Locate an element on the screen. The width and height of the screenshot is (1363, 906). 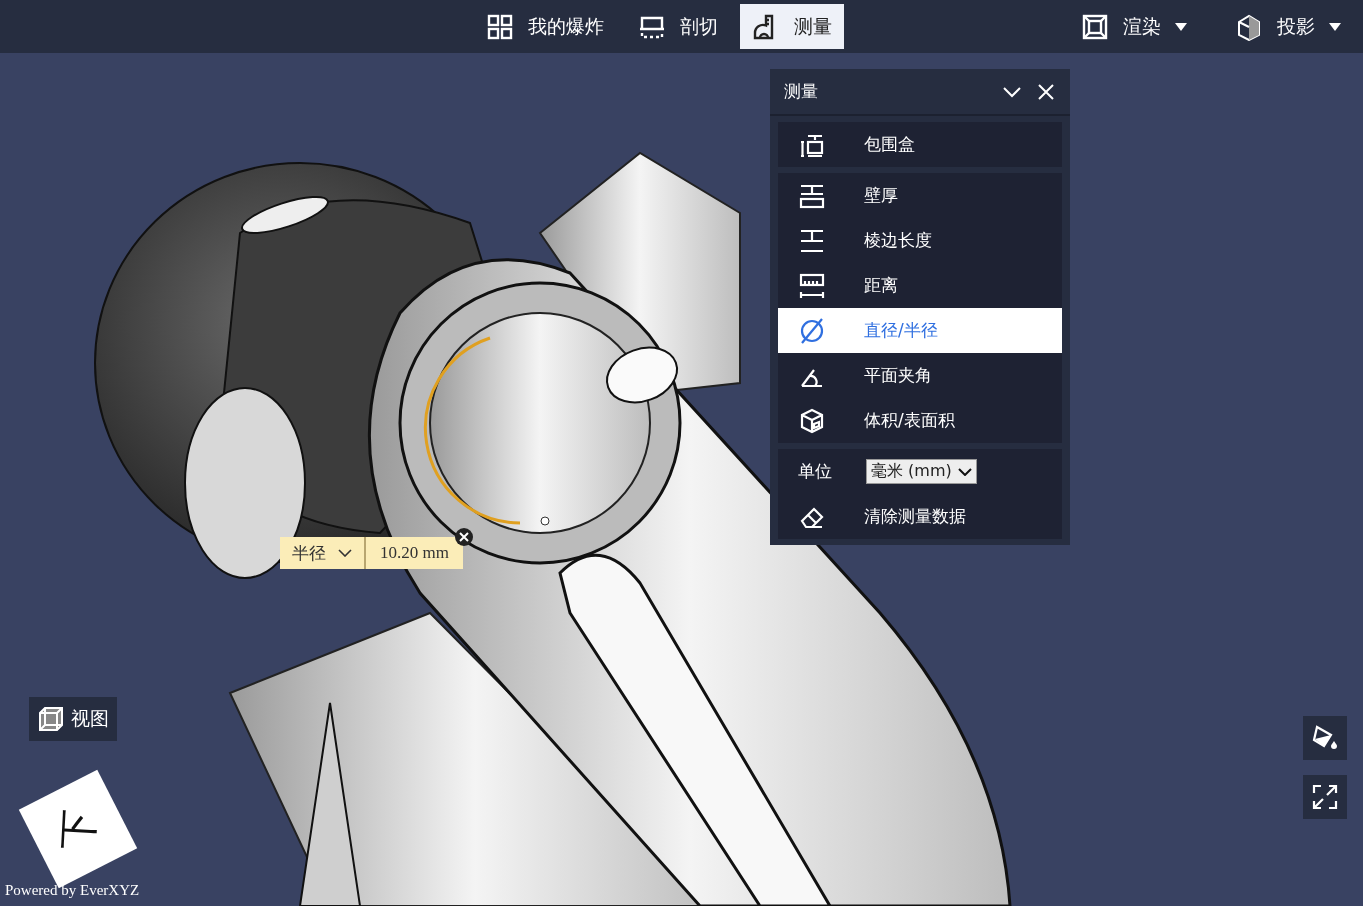
diameter-icon is located at coordinates (812, 330).